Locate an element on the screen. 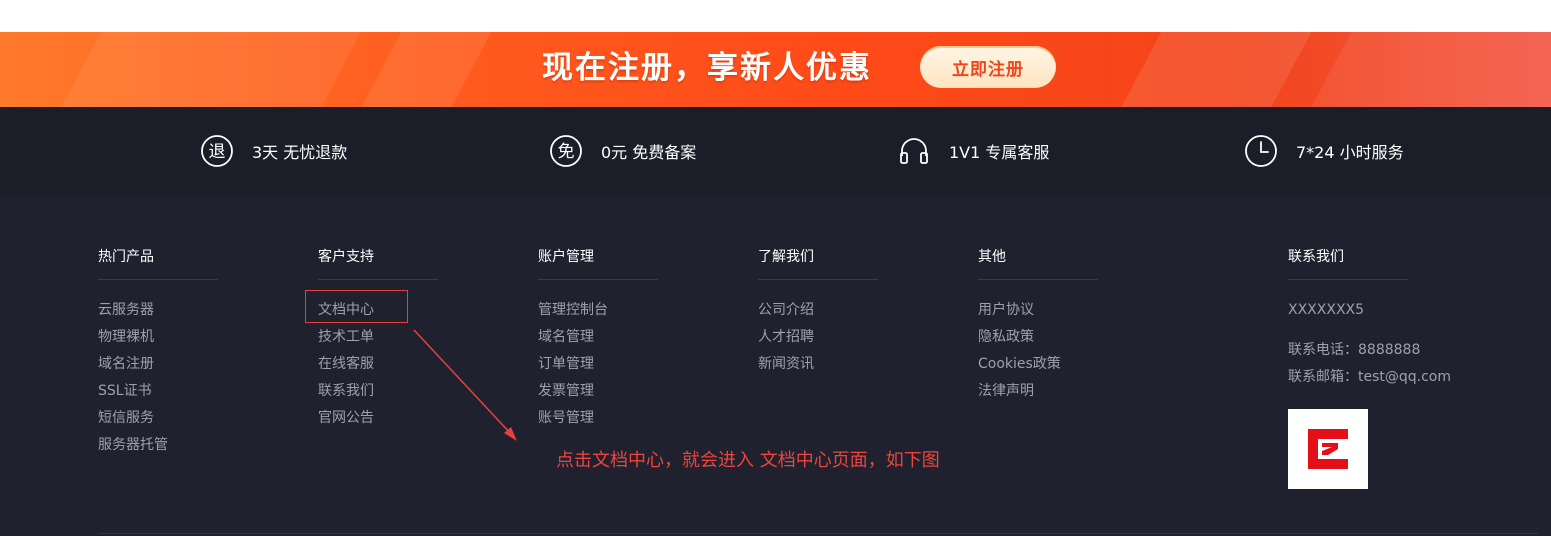 The height and width of the screenshot is (536, 1551). footer-link: 域名管理 is located at coordinates (638, 337).